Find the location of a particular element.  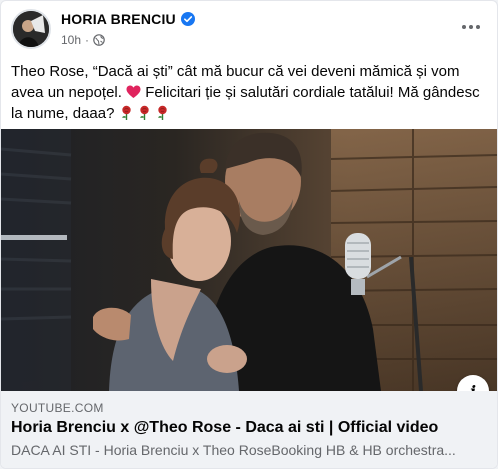

info-icon: i is located at coordinates (473, 386).